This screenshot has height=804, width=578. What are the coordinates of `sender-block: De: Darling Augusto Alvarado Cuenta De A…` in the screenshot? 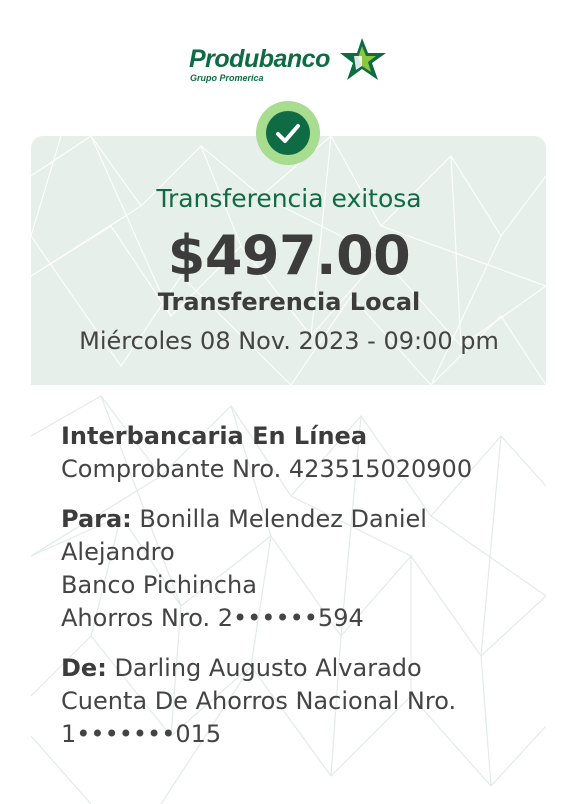 It's located at (296, 701).